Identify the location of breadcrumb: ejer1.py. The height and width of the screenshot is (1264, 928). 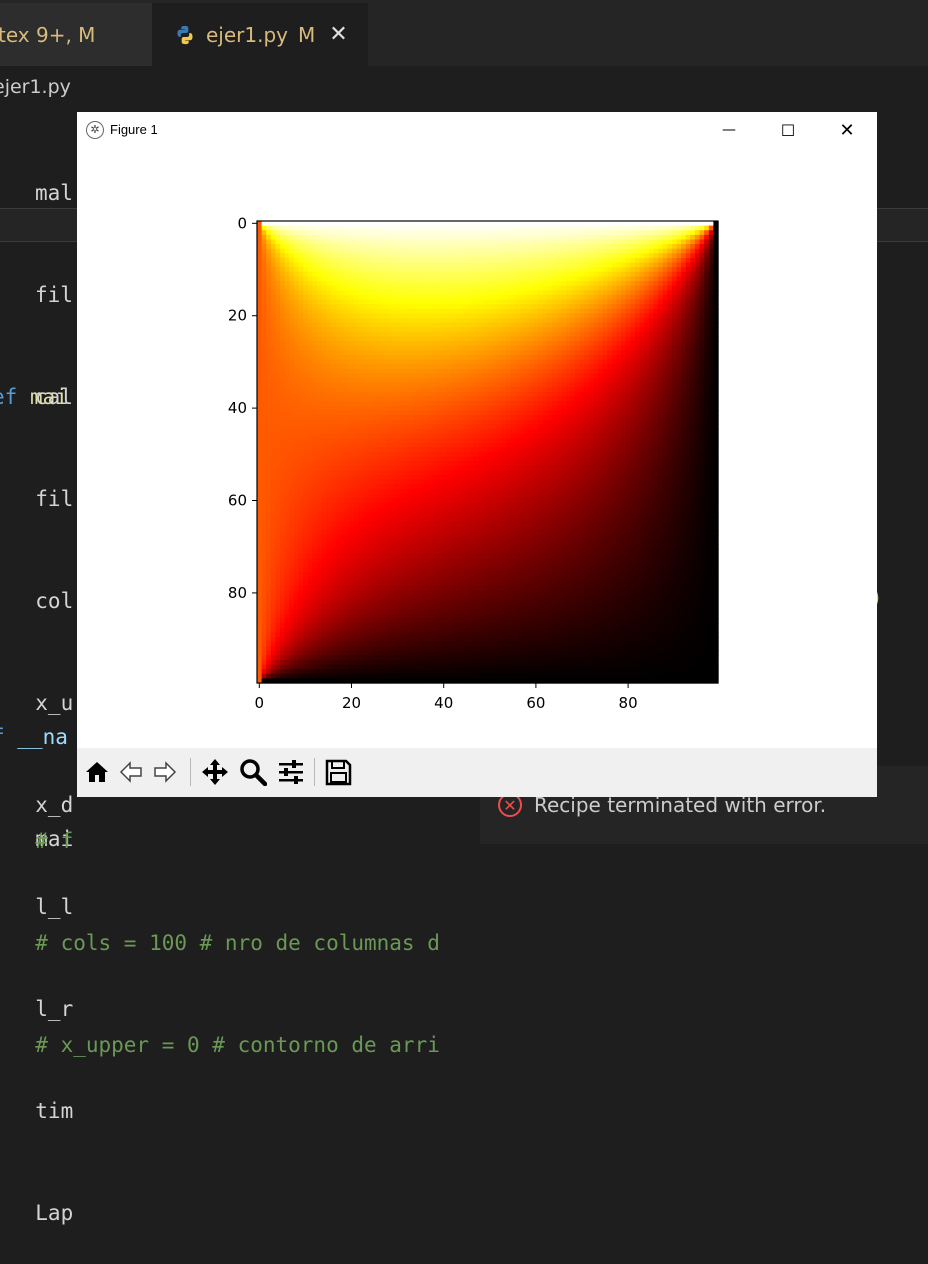
(464, 87).